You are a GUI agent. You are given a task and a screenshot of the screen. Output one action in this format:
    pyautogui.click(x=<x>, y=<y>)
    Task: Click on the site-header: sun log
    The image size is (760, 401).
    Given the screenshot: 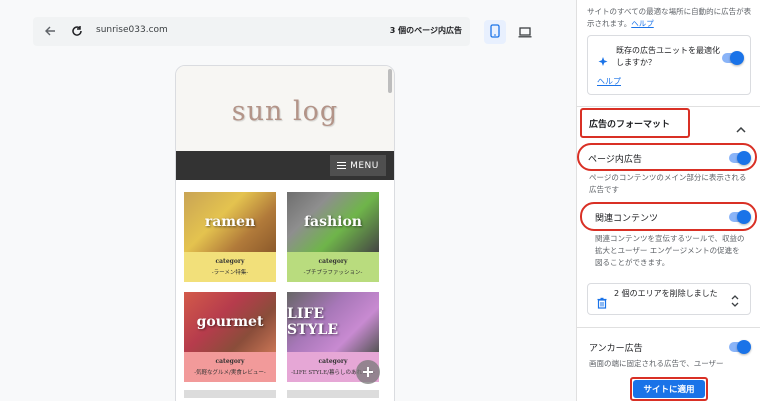 What is the action you would take?
    pyautogui.click(x=285, y=108)
    